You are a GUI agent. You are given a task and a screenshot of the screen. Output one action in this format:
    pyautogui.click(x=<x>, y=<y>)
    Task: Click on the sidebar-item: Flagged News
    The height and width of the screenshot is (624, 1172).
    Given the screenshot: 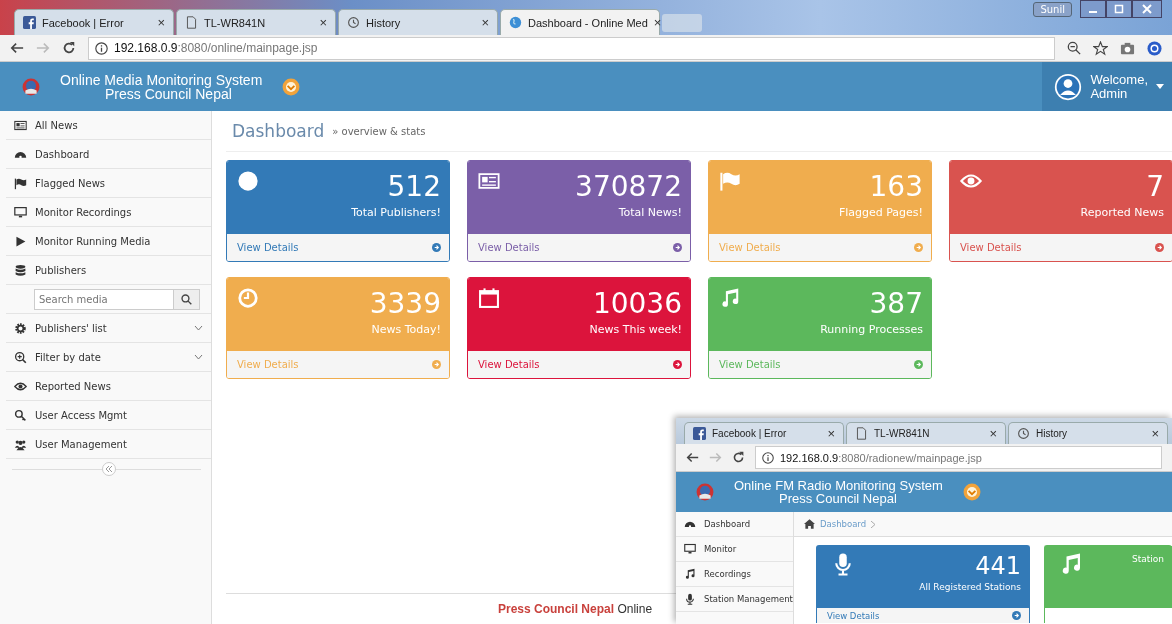 What is the action you would take?
    pyautogui.click(x=108, y=183)
    